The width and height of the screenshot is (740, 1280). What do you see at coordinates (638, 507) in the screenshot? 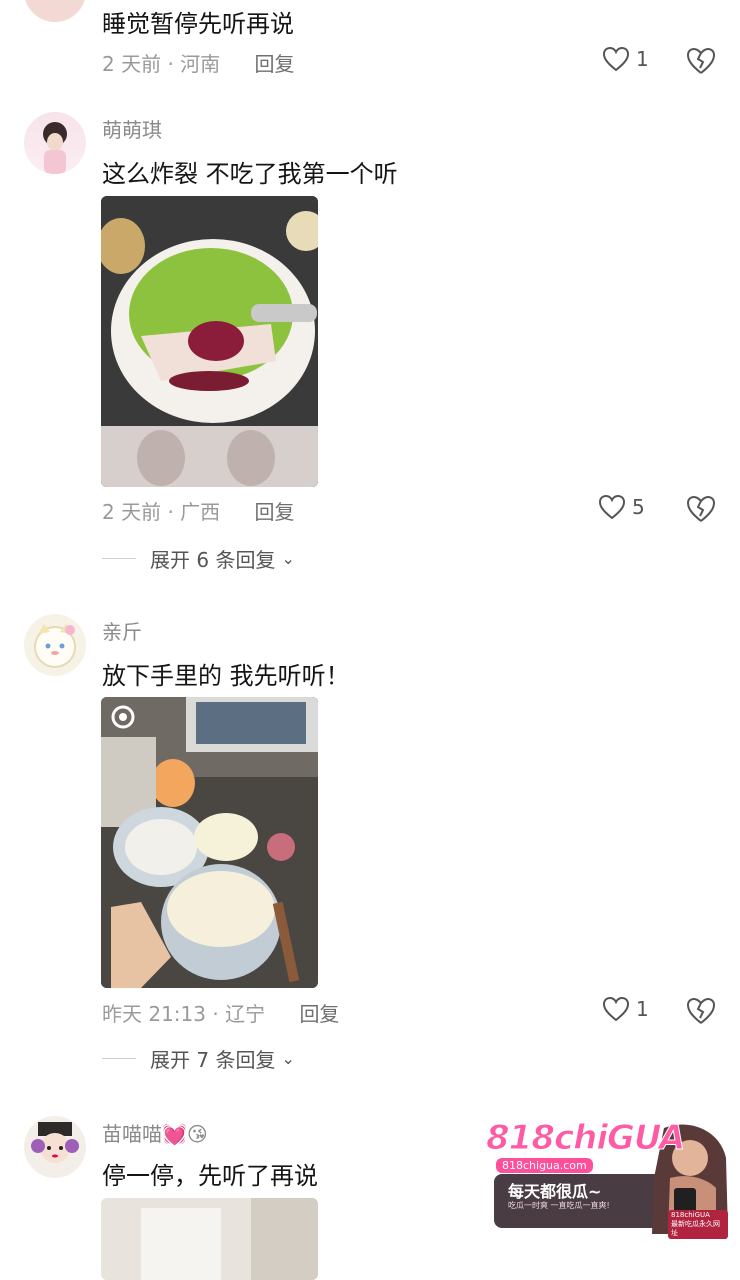
I see `like-count: 5` at bounding box center [638, 507].